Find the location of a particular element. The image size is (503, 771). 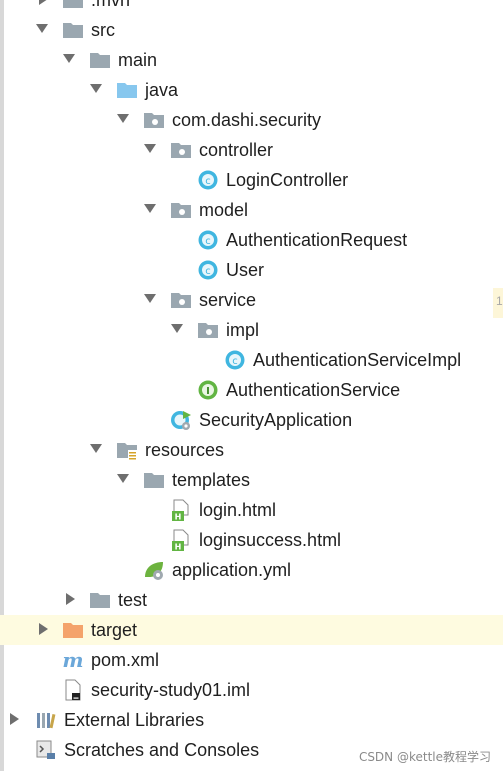

tree-item-user: c User is located at coordinates (251, 270).